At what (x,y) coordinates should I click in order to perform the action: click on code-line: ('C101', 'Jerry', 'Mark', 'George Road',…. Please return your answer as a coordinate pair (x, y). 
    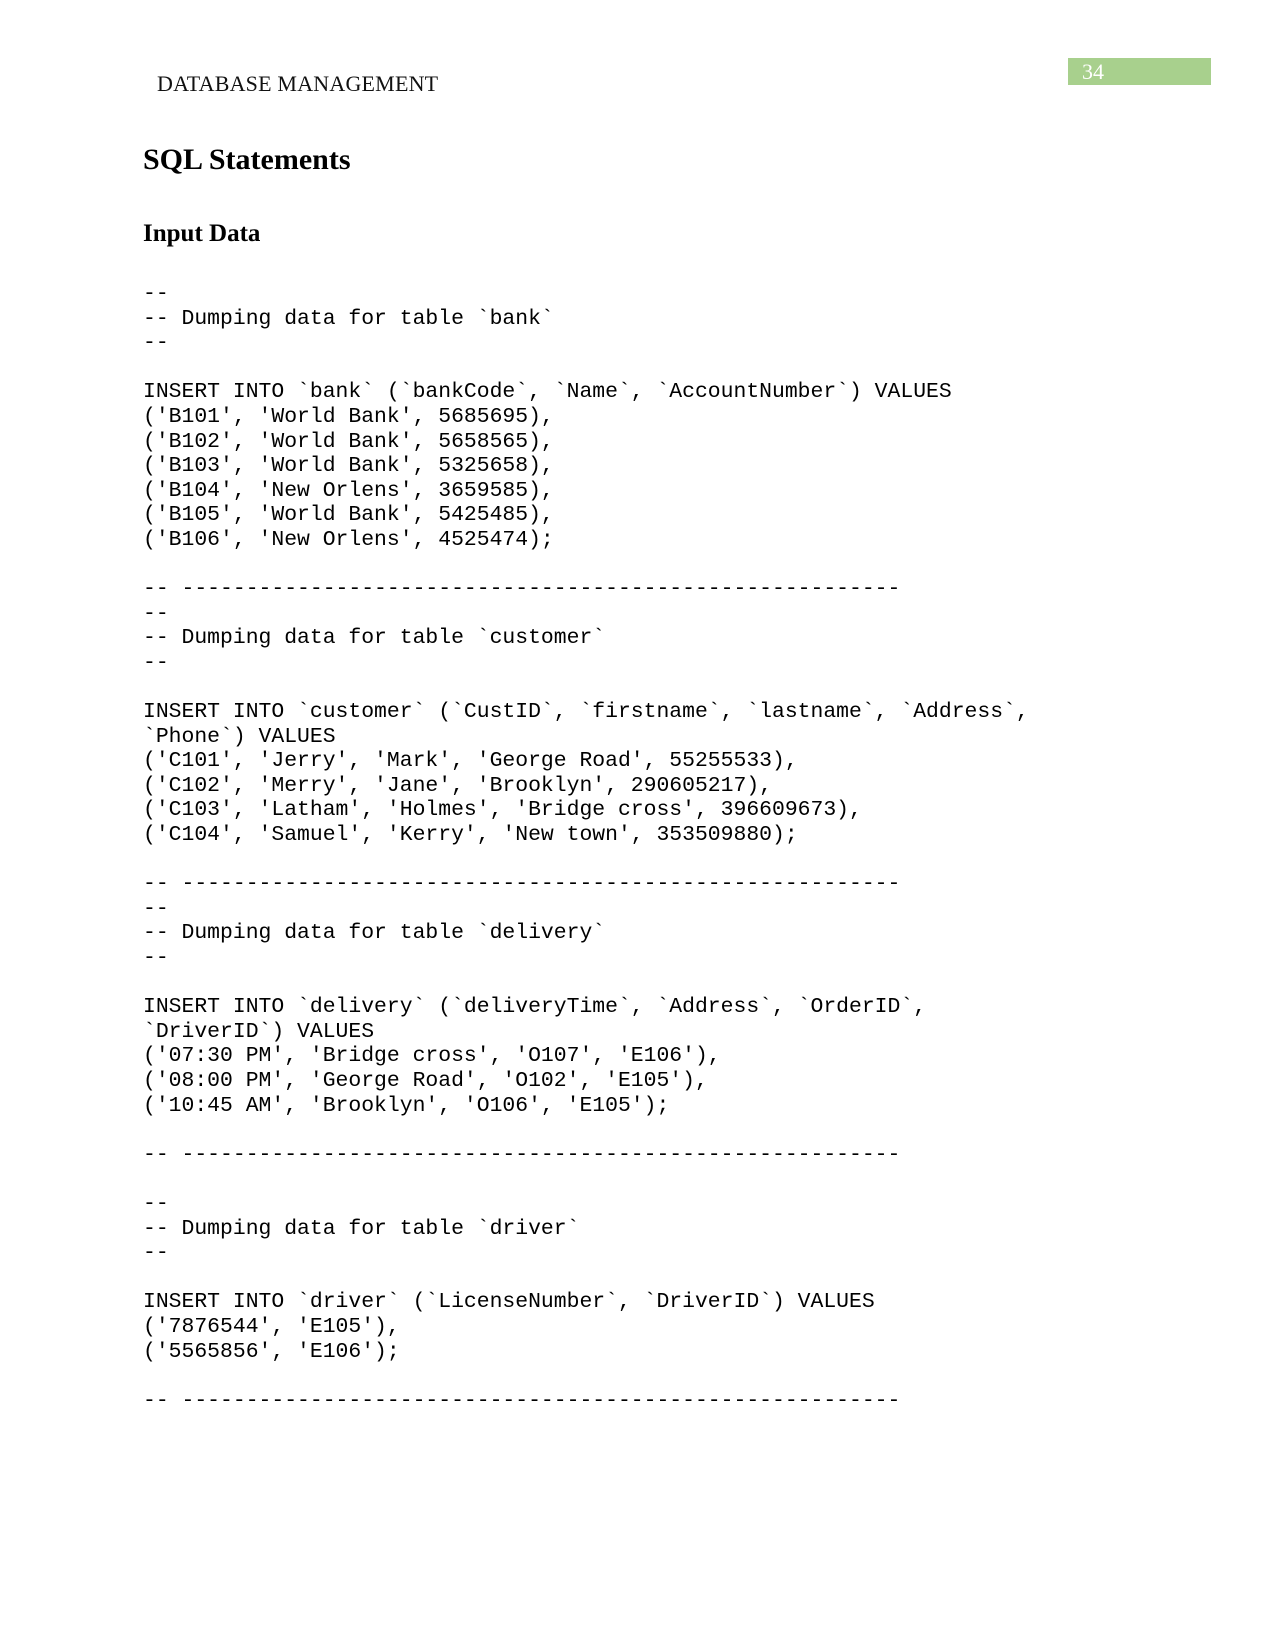
    Looking at the image, I should click on (470, 761).